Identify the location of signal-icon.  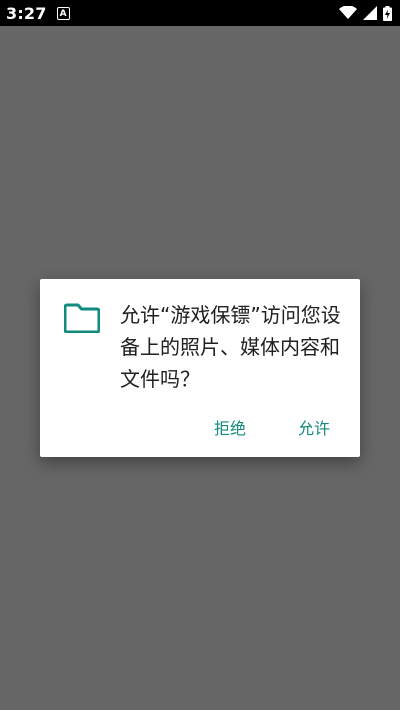
(370, 13).